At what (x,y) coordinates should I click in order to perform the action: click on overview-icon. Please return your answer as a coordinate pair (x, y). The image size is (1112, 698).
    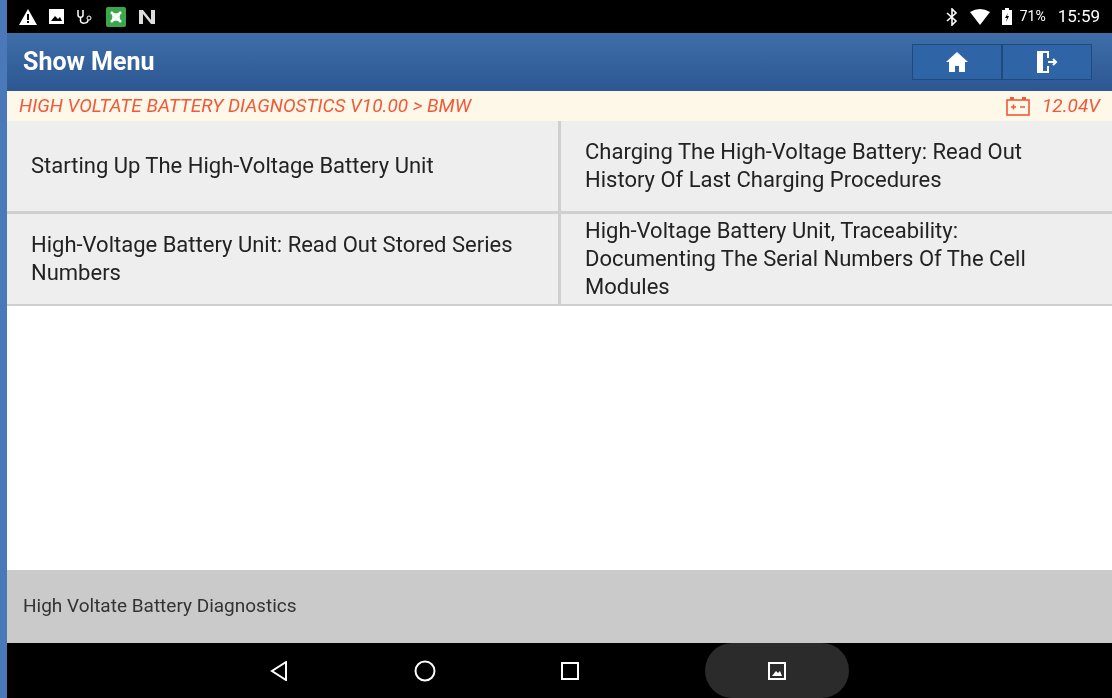
    Looking at the image, I should click on (570, 670).